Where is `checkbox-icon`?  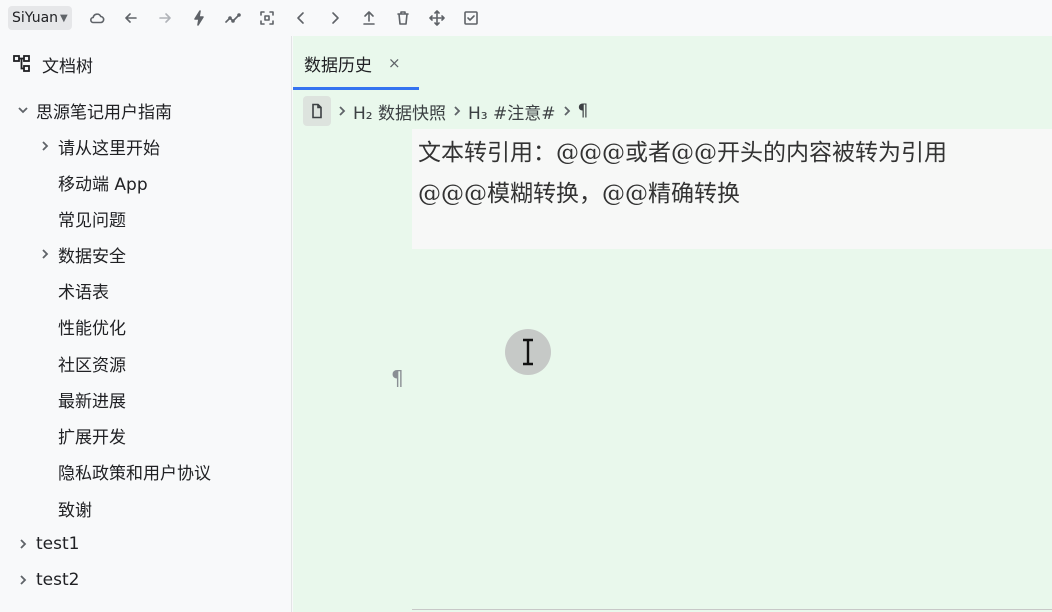 checkbox-icon is located at coordinates (471, 18).